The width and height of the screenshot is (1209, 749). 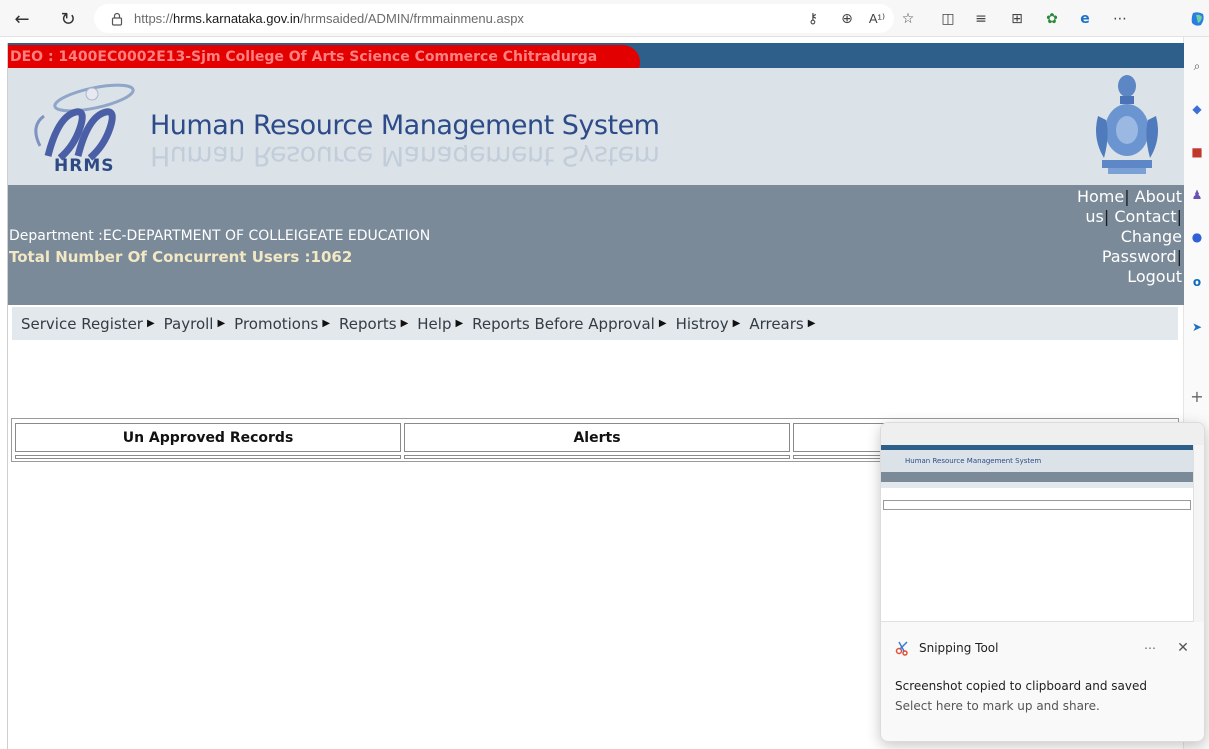 What do you see at coordinates (181, 257) in the screenshot?
I see `concurrent-users-label: Total Number Of Concurrent Users :1062` at bounding box center [181, 257].